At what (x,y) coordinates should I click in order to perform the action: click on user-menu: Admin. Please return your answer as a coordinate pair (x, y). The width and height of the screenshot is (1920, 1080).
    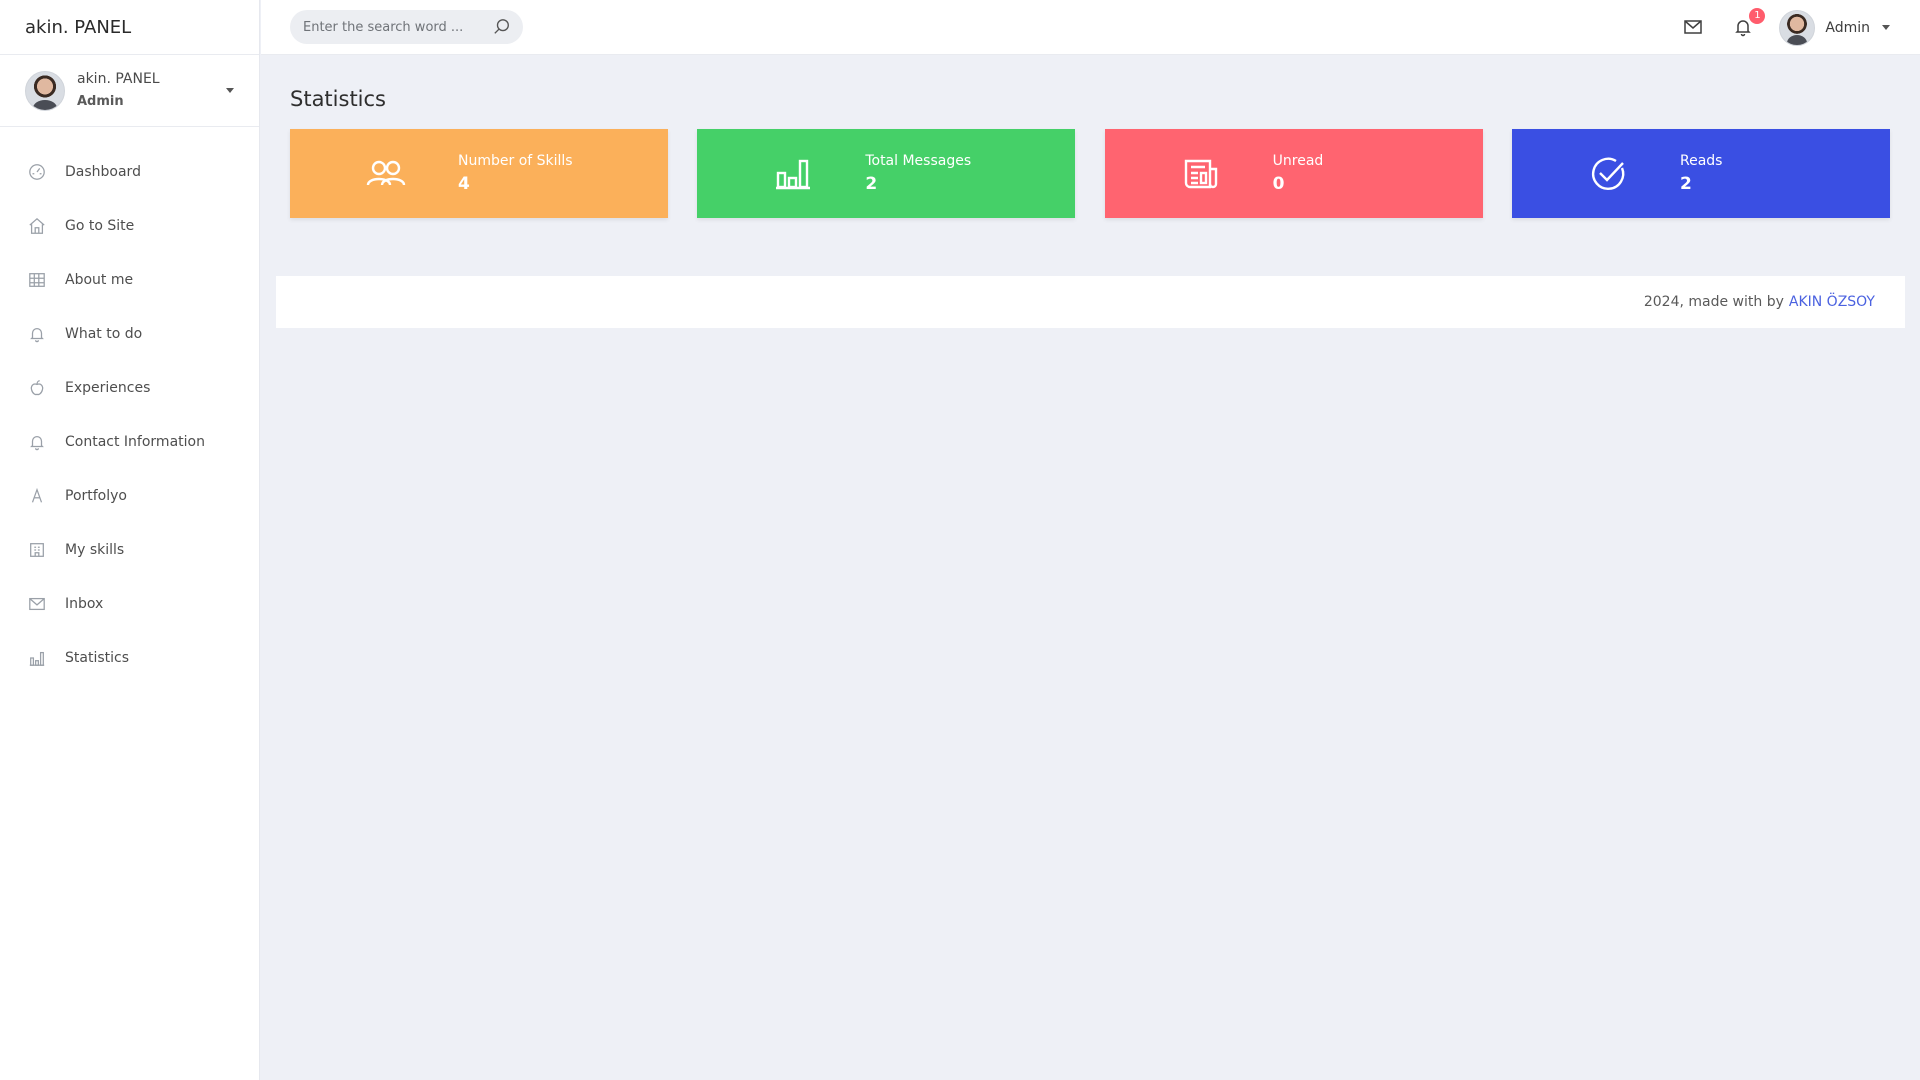
    Looking at the image, I should click on (1834, 27).